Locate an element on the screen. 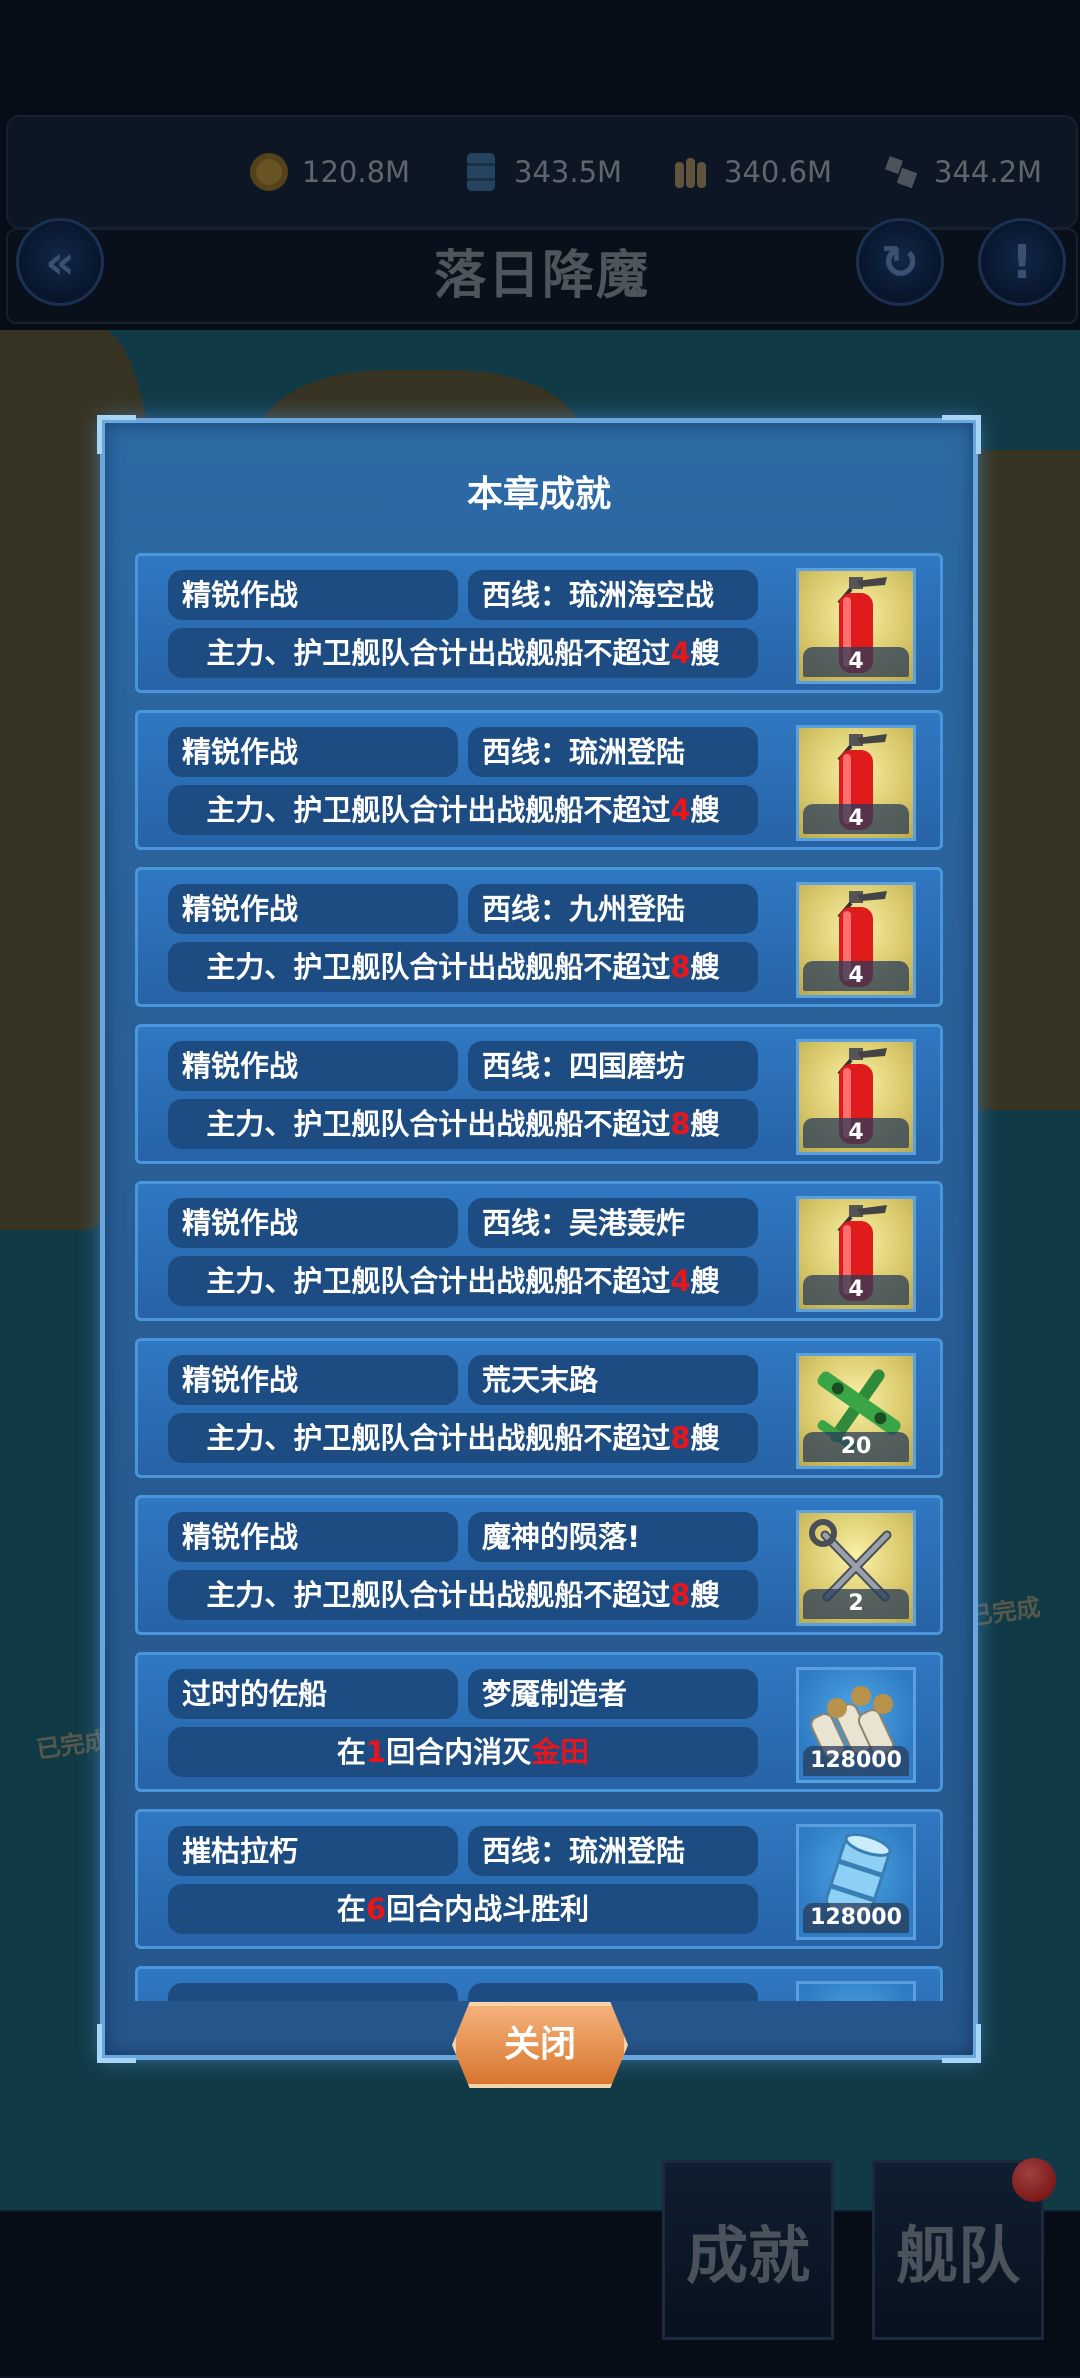 The width and height of the screenshot is (1080, 2378). achievement-stage: 西线：琉洲海空战 is located at coordinates (613, 595).